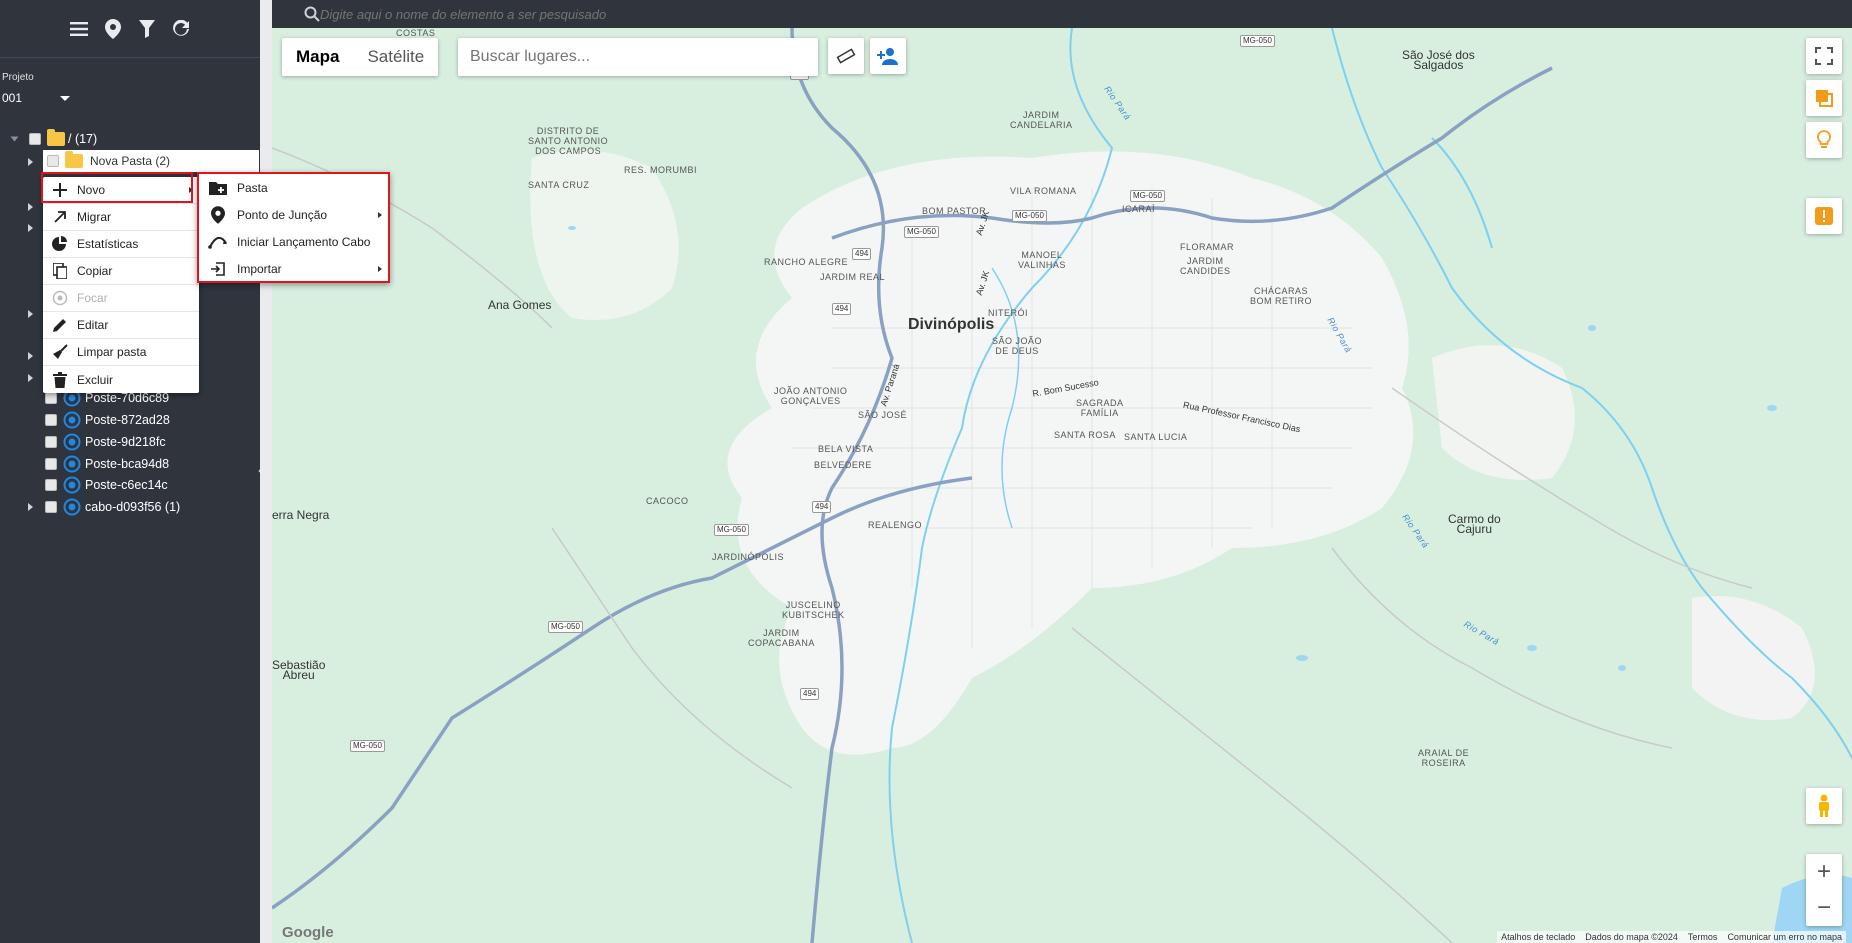 Image resolution: width=1852 pixels, height=943 pixels. What do you see at coordinates (638, 57) in the screenshot?
I see `places-search-input` at bounding box center [638, 57].